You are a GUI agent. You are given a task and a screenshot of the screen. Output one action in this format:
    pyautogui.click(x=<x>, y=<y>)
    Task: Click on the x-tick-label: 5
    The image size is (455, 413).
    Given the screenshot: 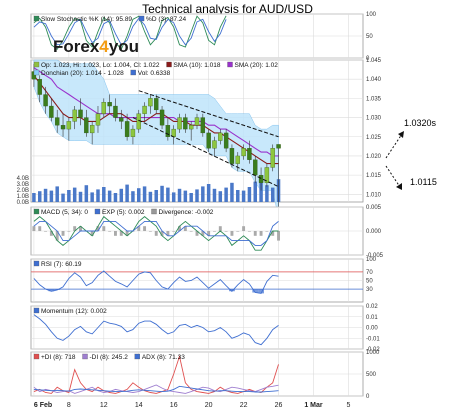 What is the action you would take?
    pyautogui.click(x=348, y=405)
    